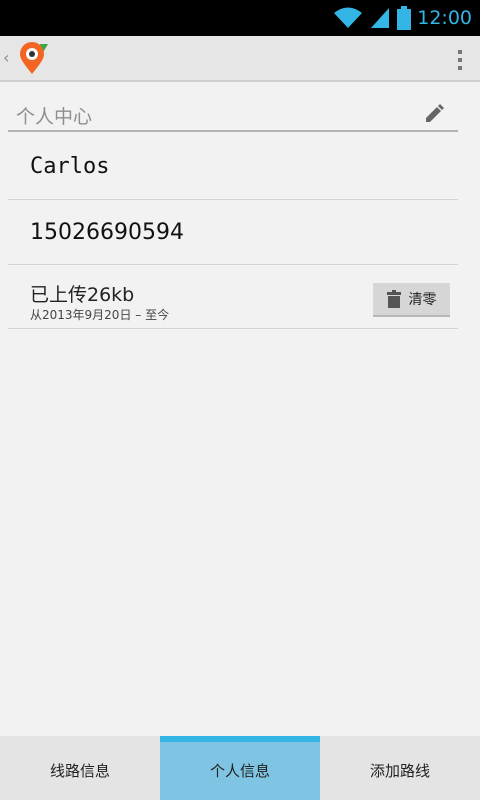 The image size is (480, 800). I want to click on tab-route-info: 线路信息, so click(80, 768).